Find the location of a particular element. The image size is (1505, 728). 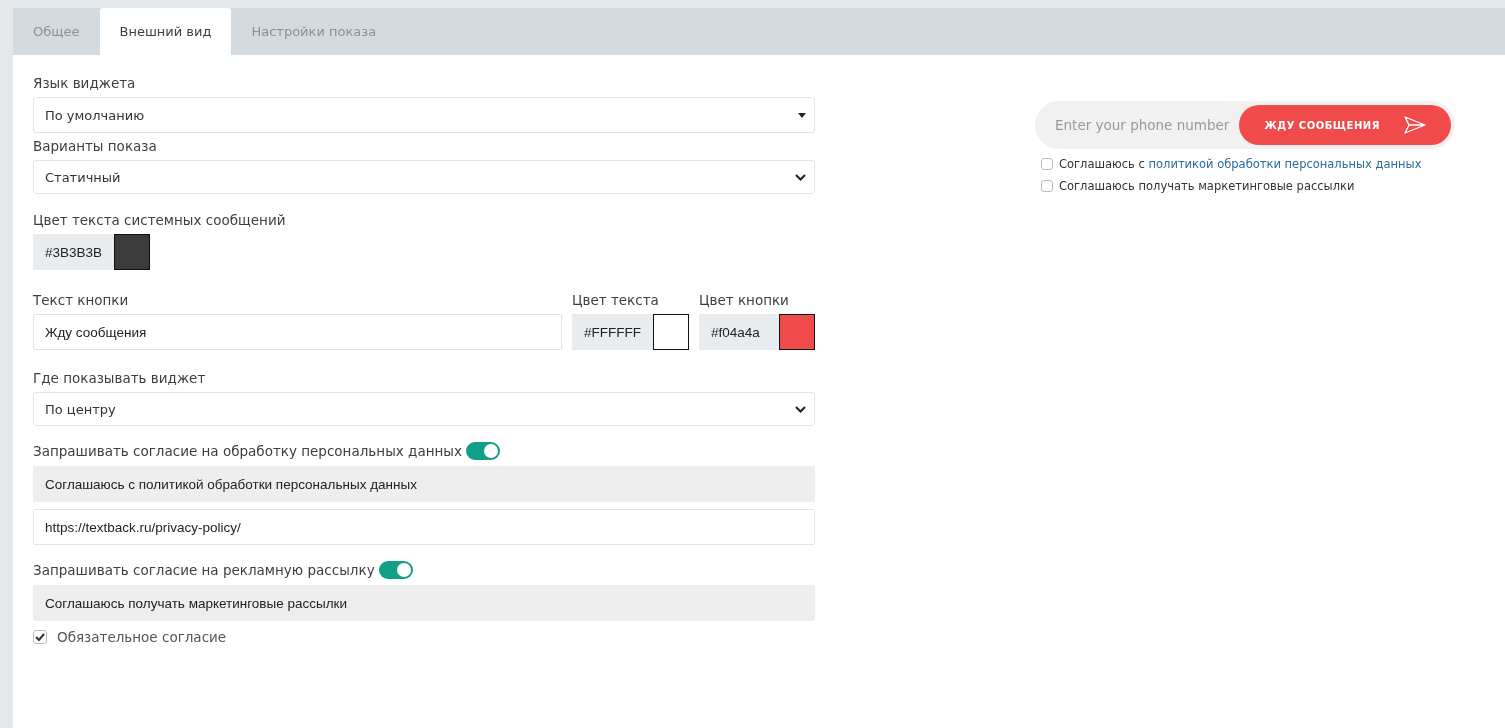

field-label: Цвет текста системных сообщений is located at coordinates (160, 220).